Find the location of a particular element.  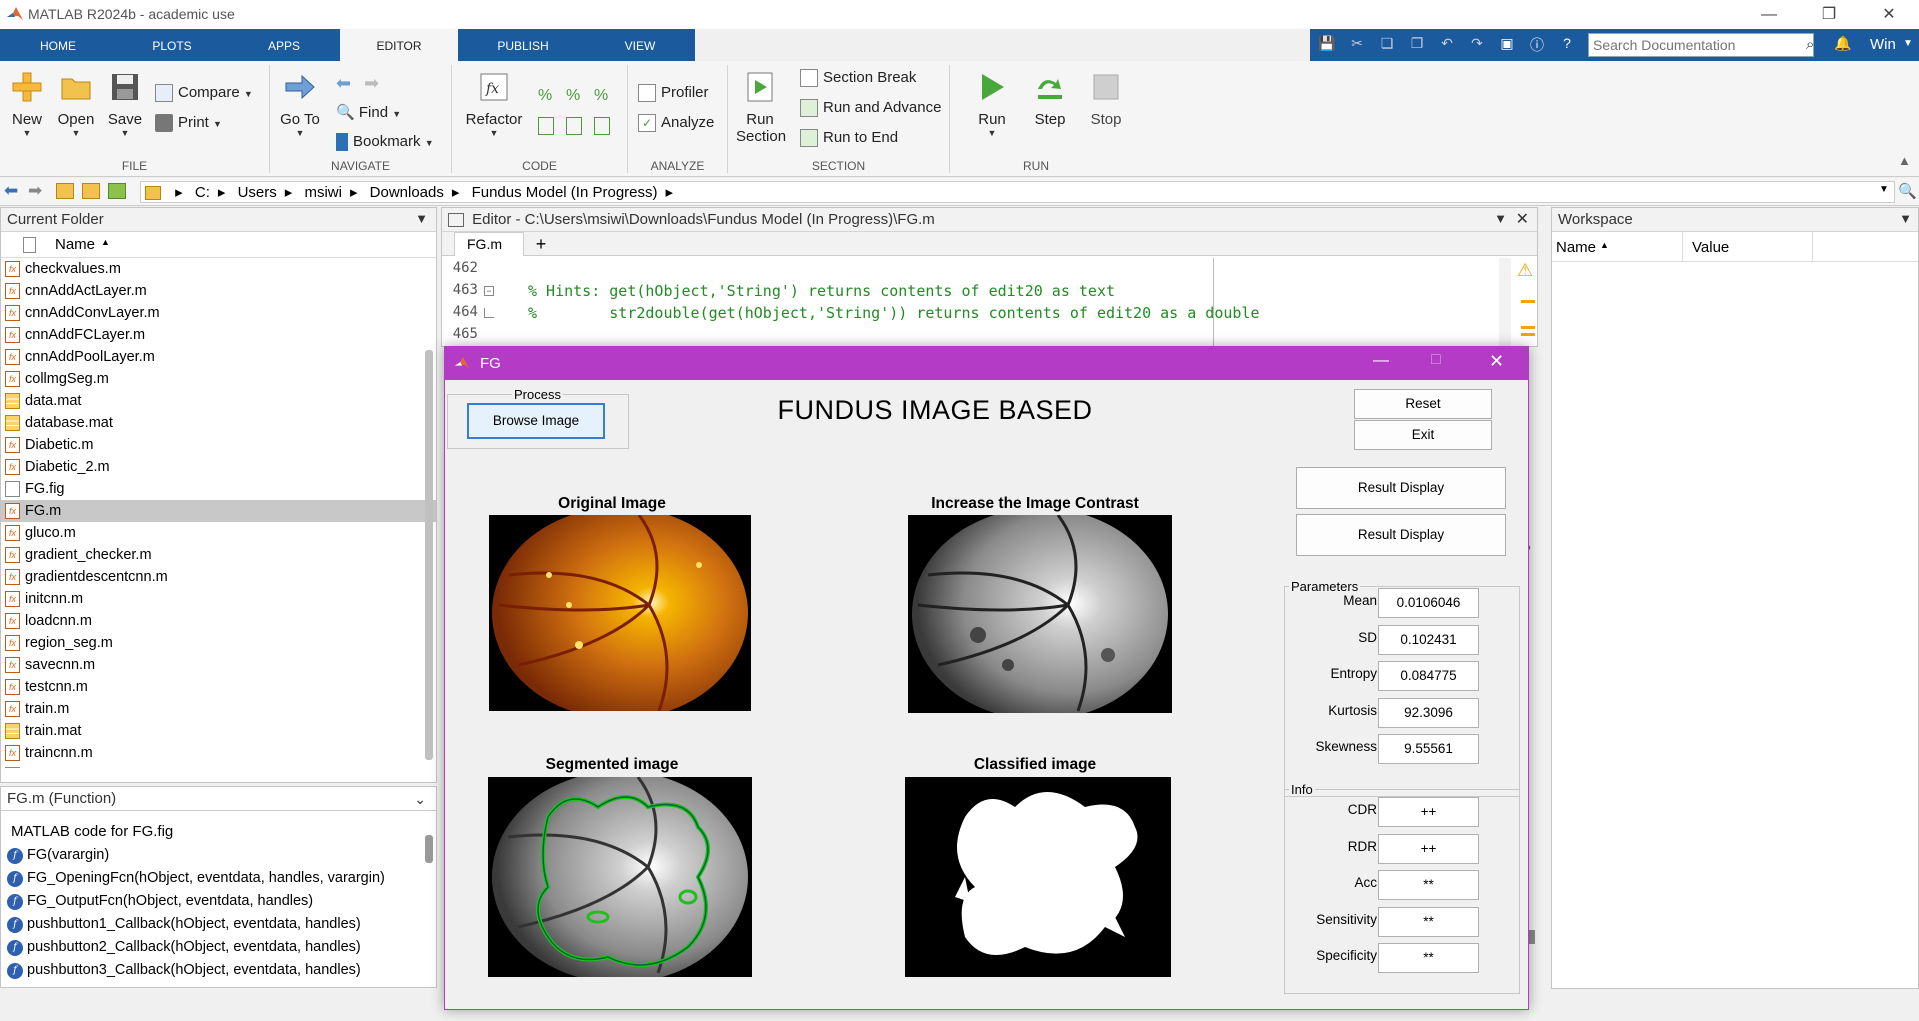

stop-button: Stop is located at coordinates (1106, 99).